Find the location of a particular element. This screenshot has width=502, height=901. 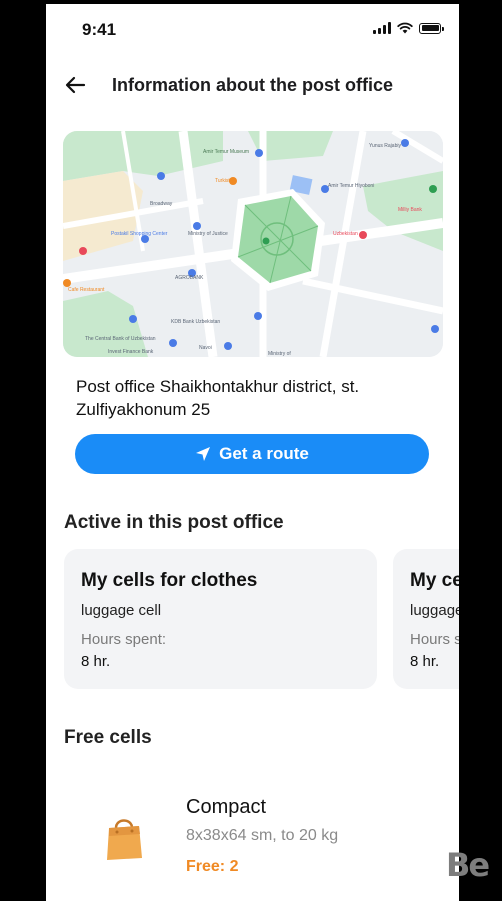

map-label: Cafe Restaurant is located at coordinates (86, 290).